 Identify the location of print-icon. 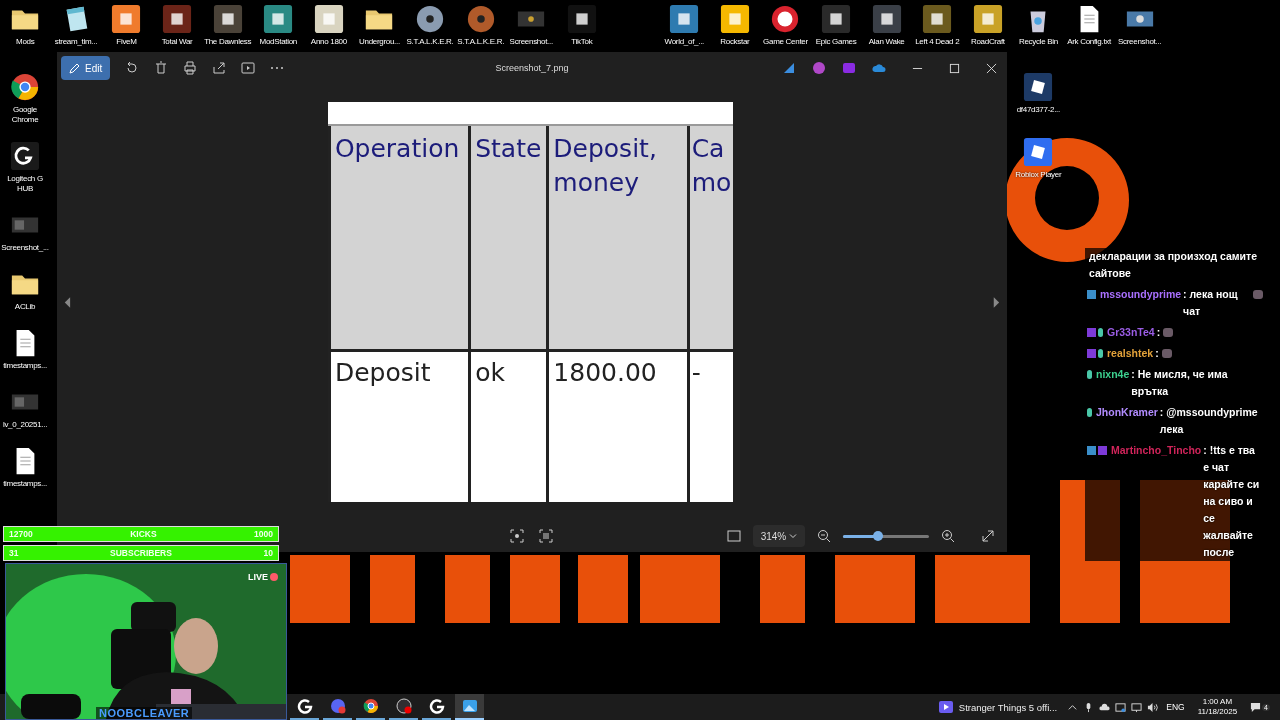
(190, 68).